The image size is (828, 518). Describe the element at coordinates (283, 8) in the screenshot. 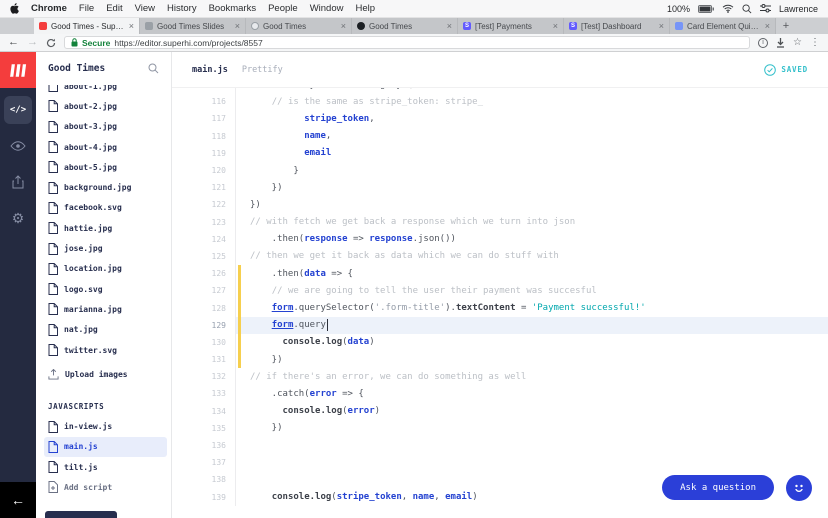

I see `menu-item: People` at that location.